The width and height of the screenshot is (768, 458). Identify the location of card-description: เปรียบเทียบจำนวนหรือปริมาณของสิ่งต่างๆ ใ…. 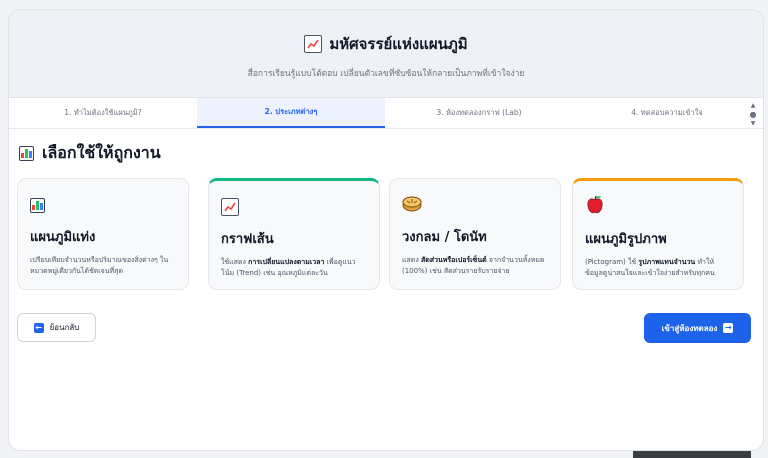
(99, 265).